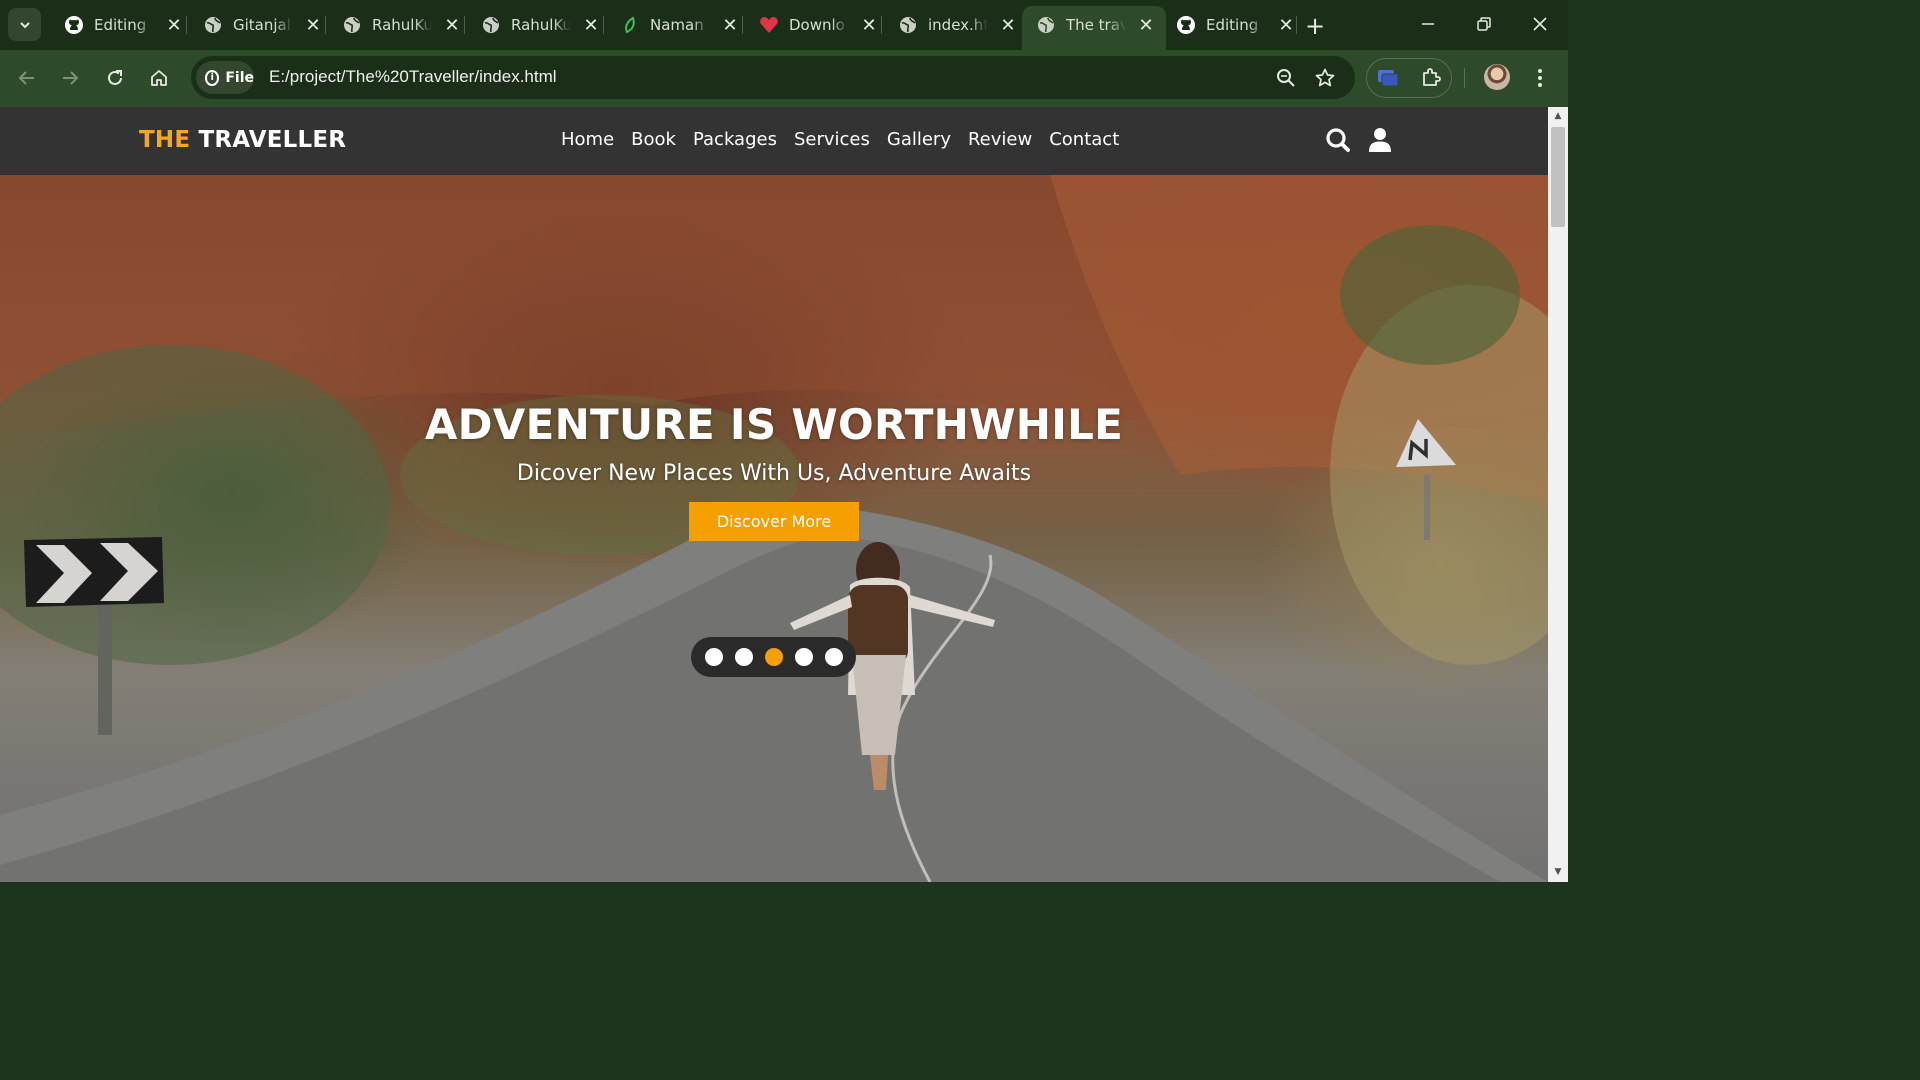 Image resolution: width=1920 pixels, height=1080 pixels. What do you see at coordinates (587, 139) in the screenshot?
I see `nav-home: Home` at bounding box center [587, 139].